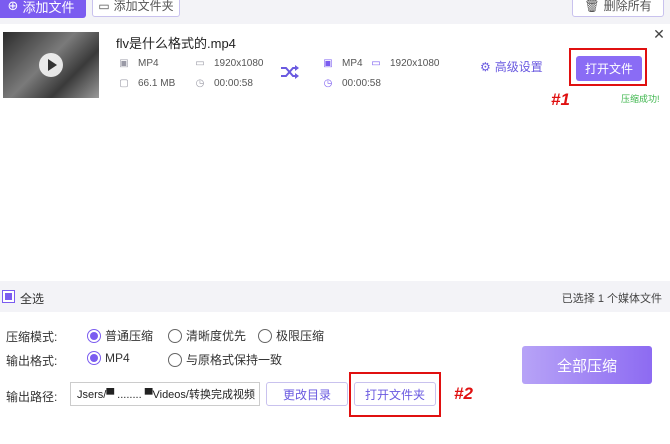 The height and width of the screenshot is (444, 670). I want to click on output-path-field: Jsers/▀ ........ ▀Videos/转换完成视频, so click(165, 394).